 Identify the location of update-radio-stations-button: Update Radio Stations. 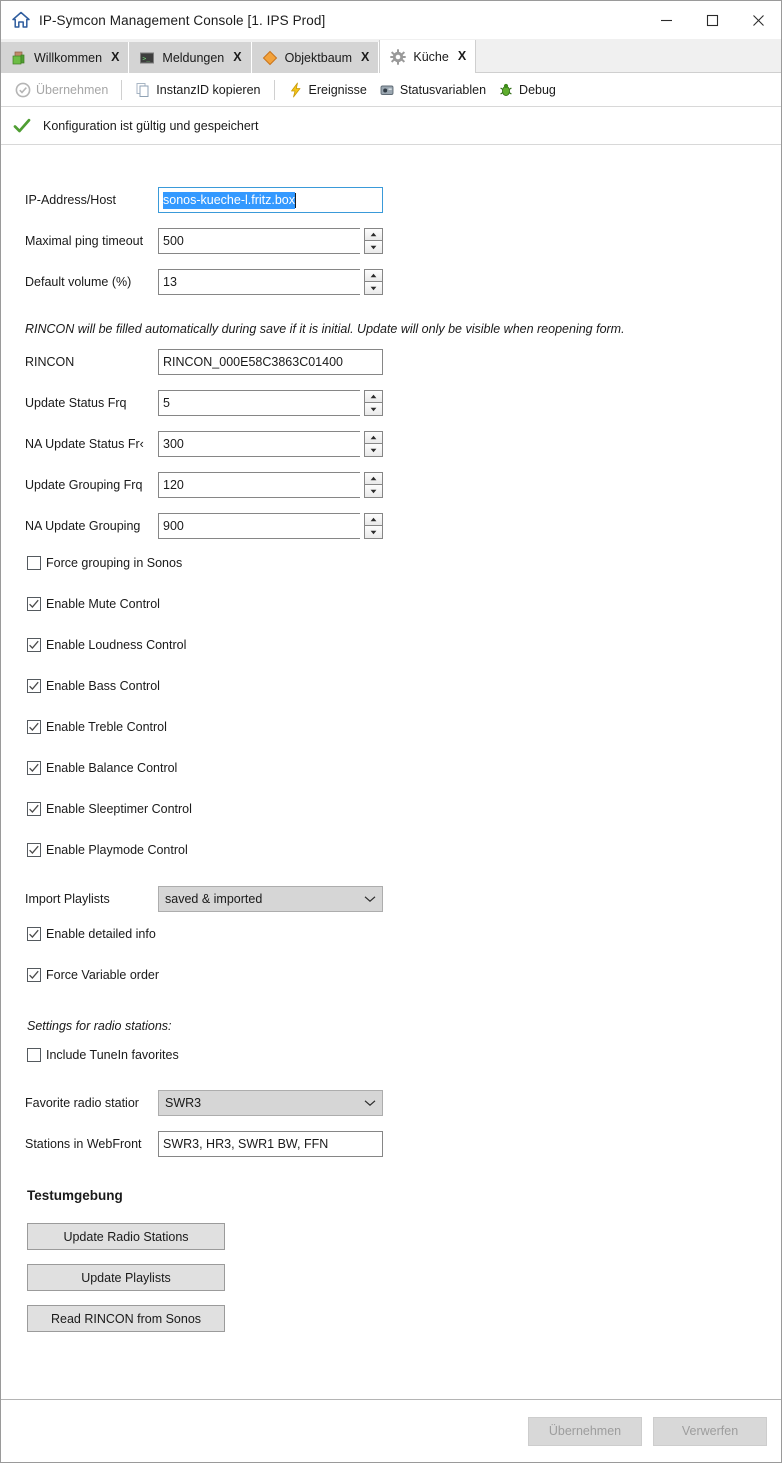
(126, 1236).